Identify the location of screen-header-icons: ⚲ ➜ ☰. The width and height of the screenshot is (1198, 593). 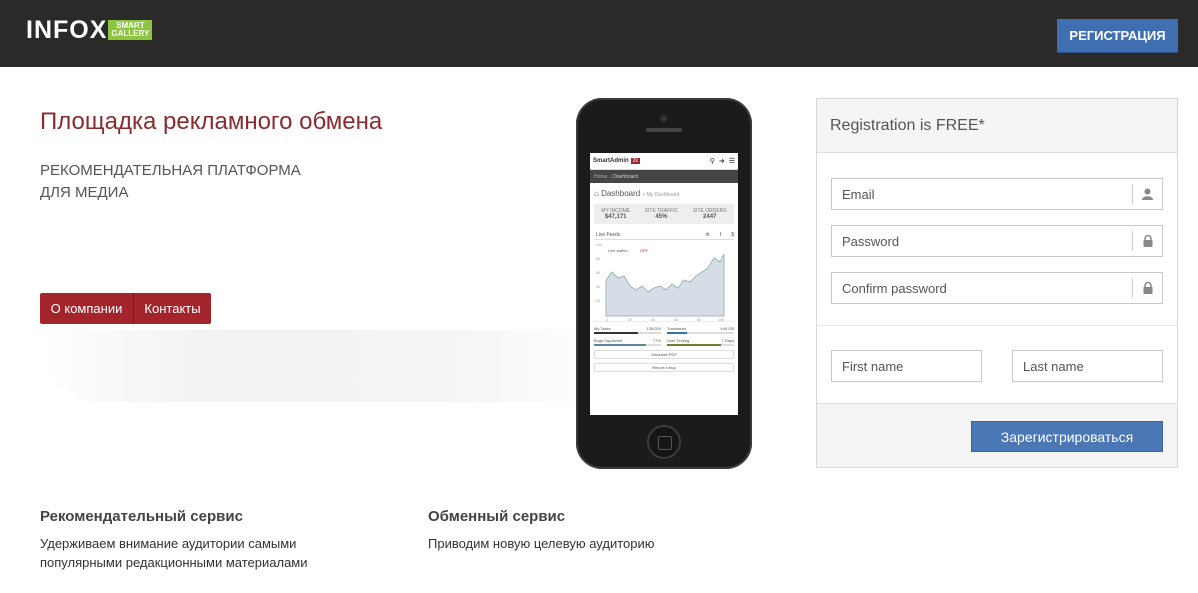
(722, 161).